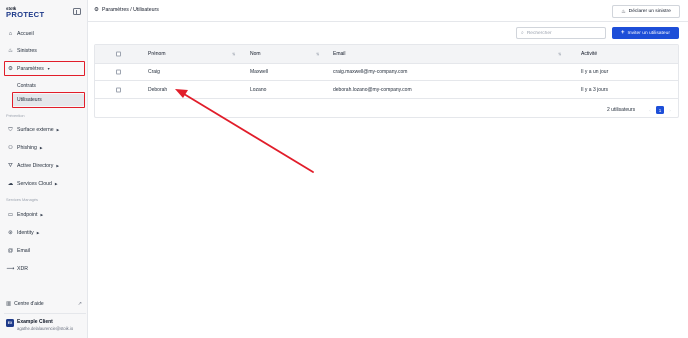 Image resolution: width=688 pixels, height=338 pixels. Describe the element at coordinates (258, 90) in the screenshot. I see `cell-last-name: Lozano` at that location.